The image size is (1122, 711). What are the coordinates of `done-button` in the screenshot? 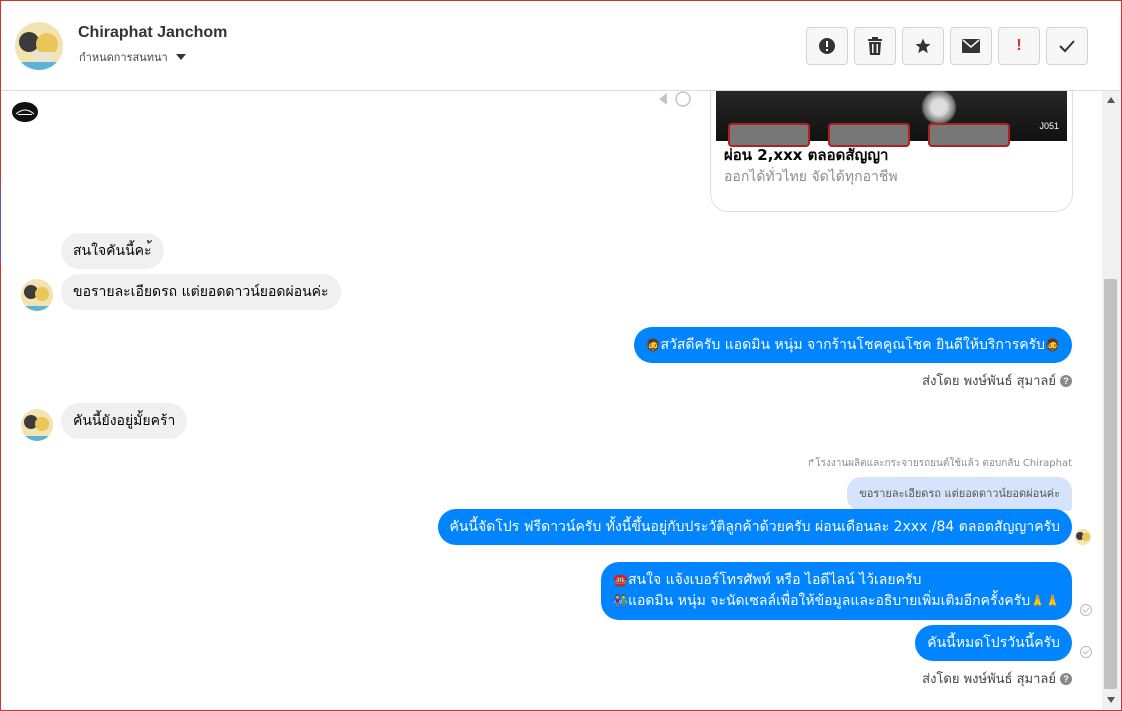 It's located at (1067, 46).